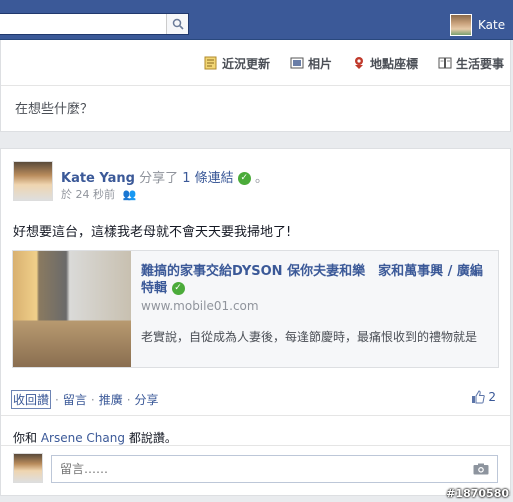  I want to click on tab-life-event: 生活要事, so click(471, 63).